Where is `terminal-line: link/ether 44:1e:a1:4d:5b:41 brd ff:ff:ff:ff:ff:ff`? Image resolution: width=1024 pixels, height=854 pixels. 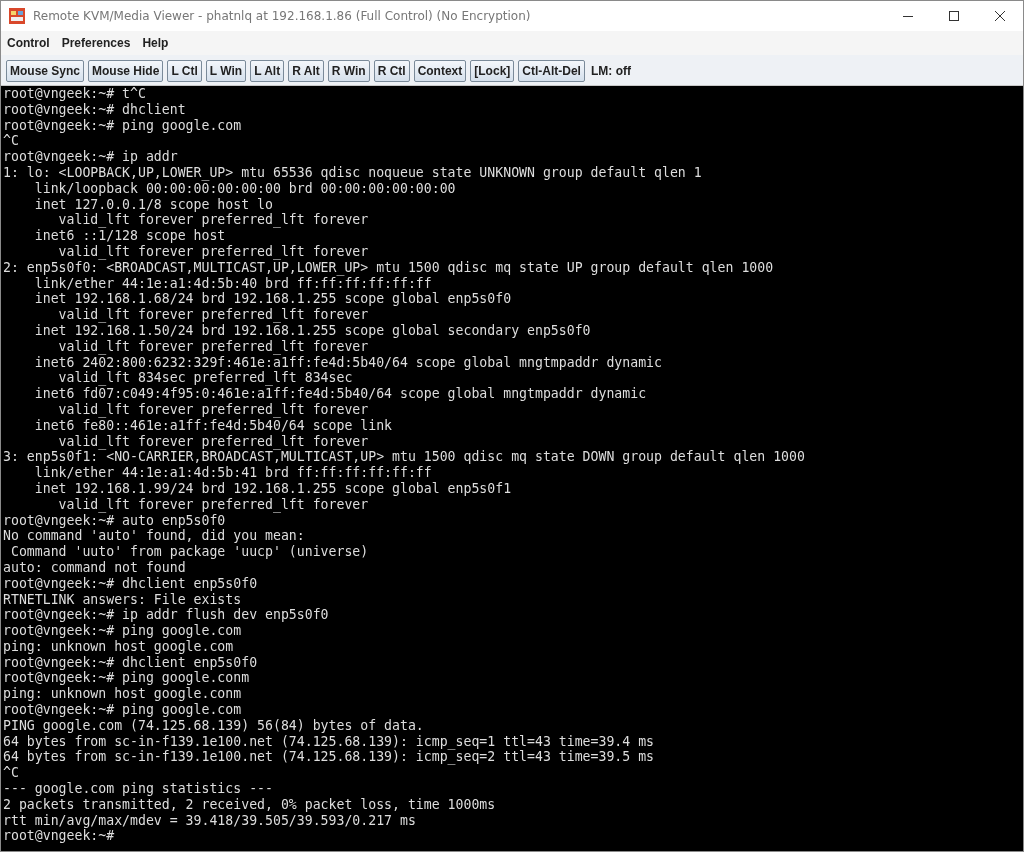
terminal-line: link/ether 44:1e:a1:4d:5b:41 brd ff:ff:ff:ff:ff:ff is located at coordinates (232, 473).